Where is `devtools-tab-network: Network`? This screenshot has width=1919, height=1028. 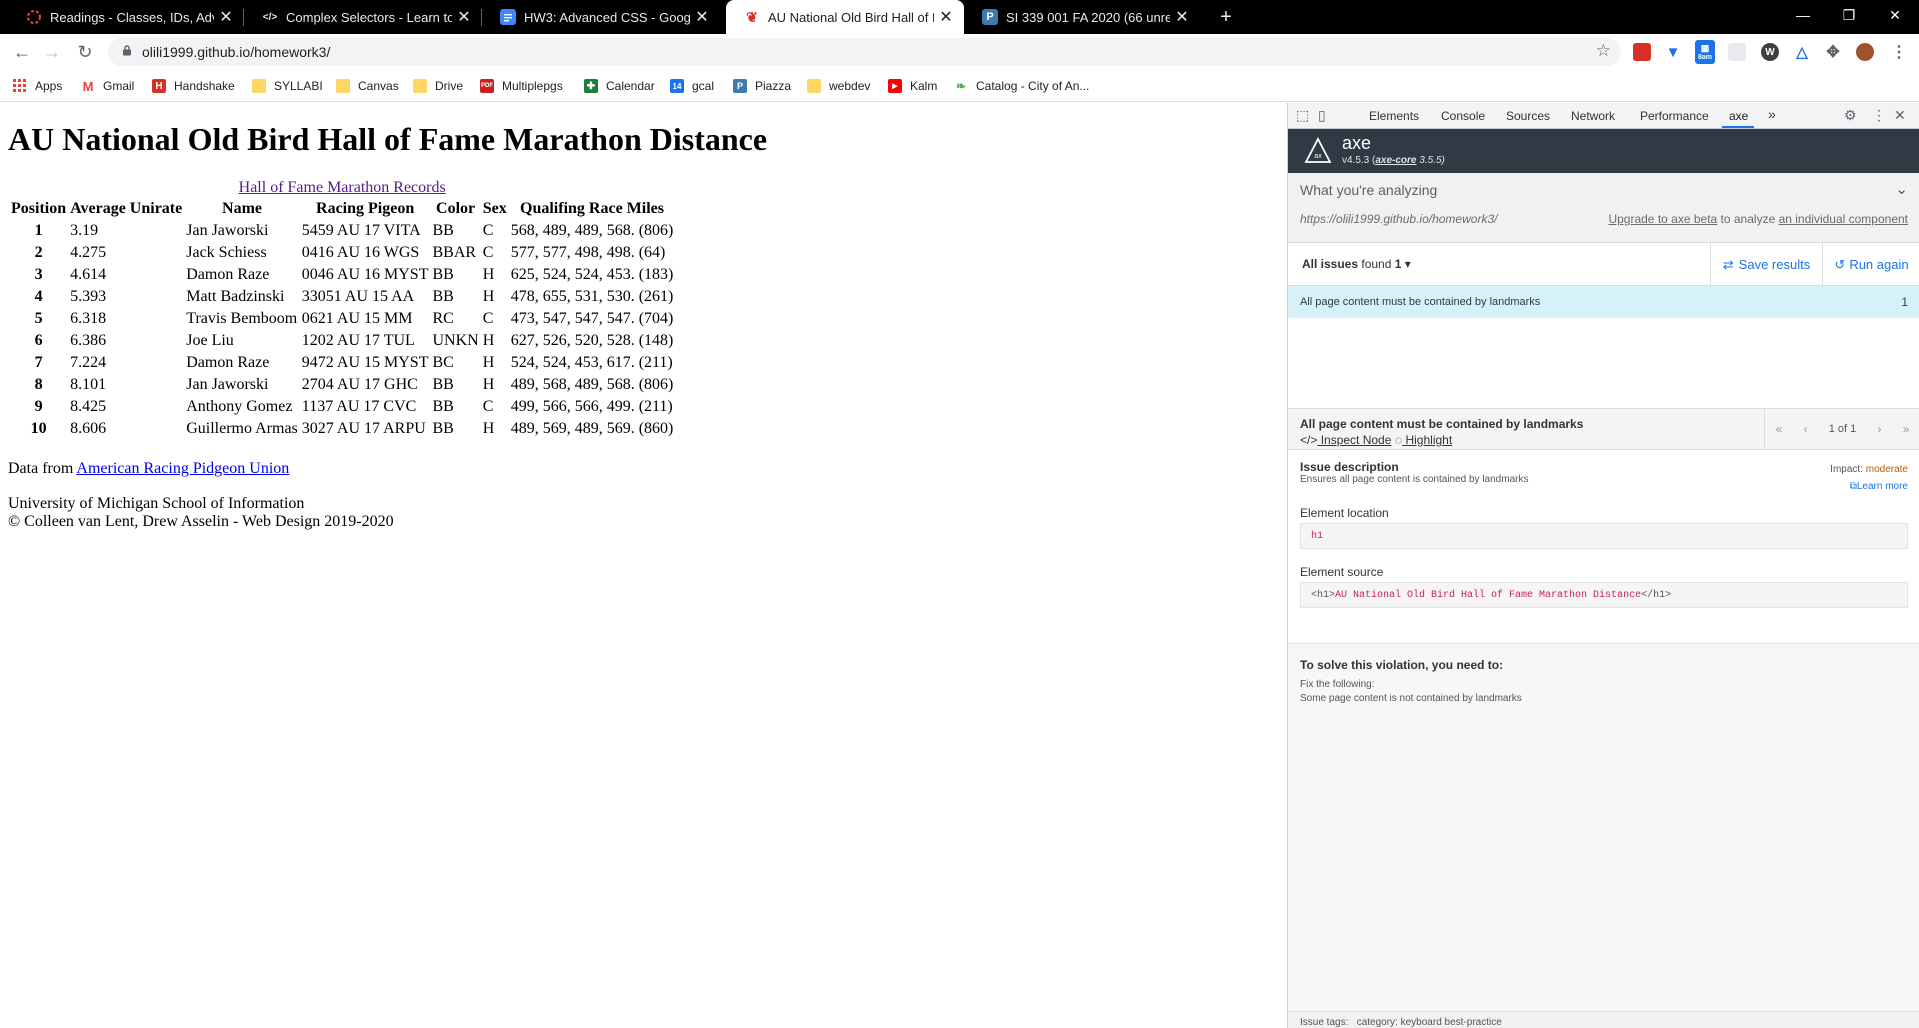
devtools-tab-network: Network is located at coordinates (1593, 116).